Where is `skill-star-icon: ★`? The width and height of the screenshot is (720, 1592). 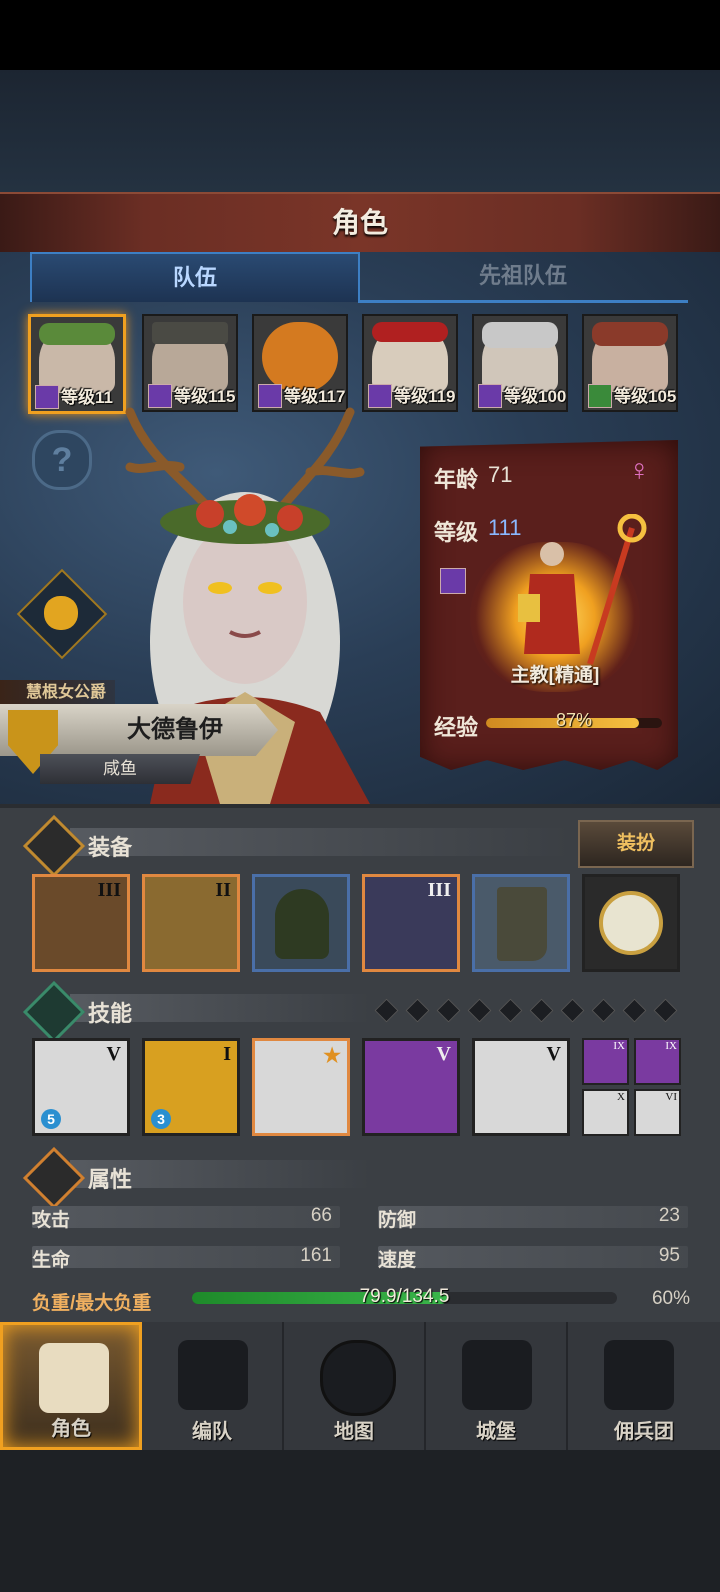
skill-star-icon: ★ is located at coordinates (332, 1056).